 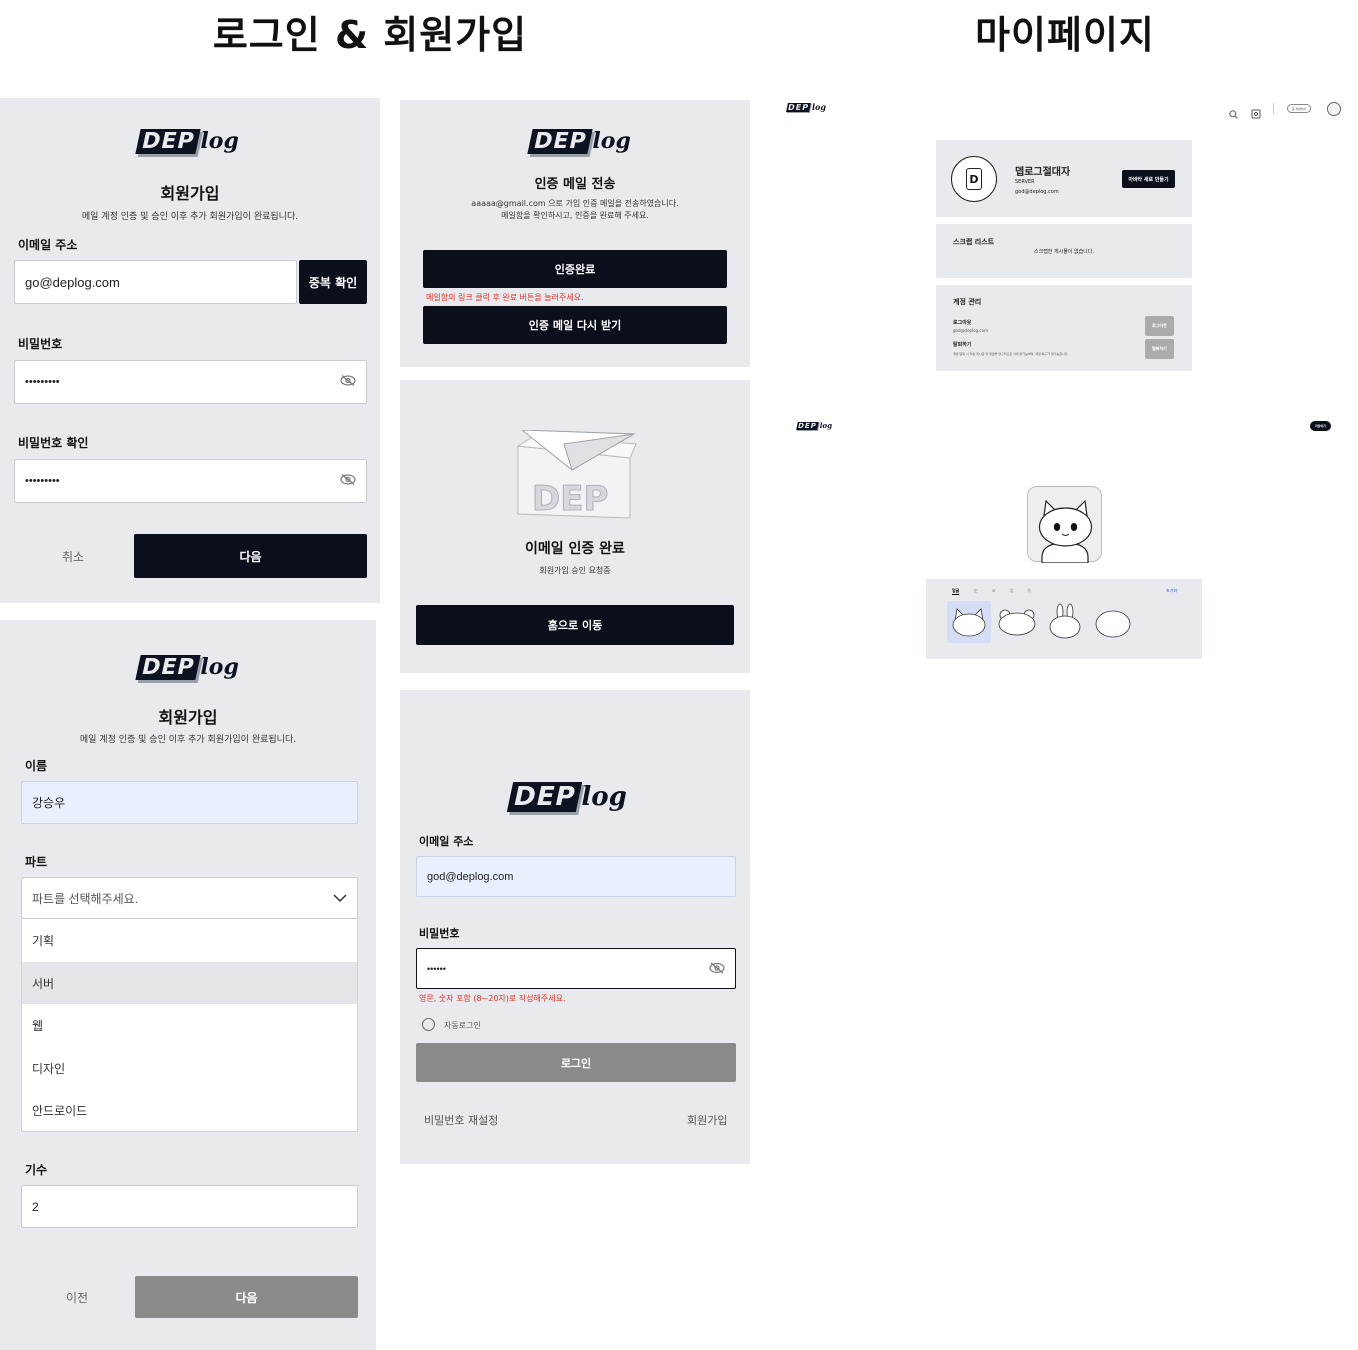 I want to click on face-option-cat, so click(x=969, y=622).